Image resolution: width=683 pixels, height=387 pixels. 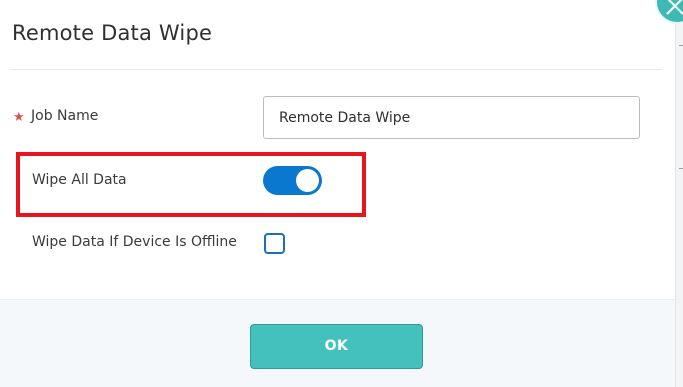 What do you see at coordinates (112, 33) in the screenshot?
I see `dialog-title: Remote Data Wipe` at bounding box center [112, 33].